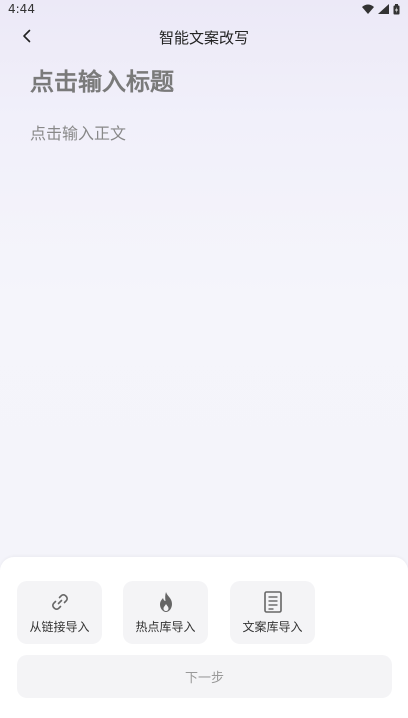  I want to click on import-label: 文案库导入, so click(272, 627).